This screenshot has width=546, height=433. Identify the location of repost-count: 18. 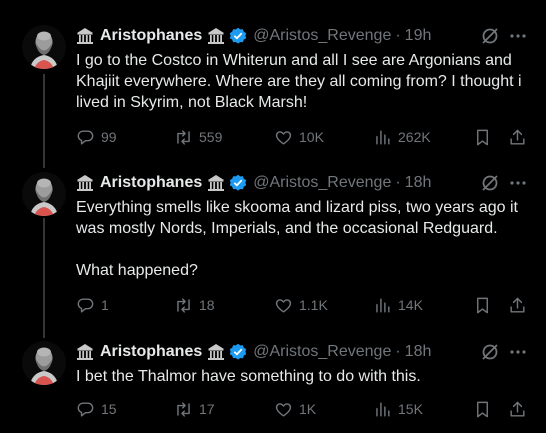
(207, 305).